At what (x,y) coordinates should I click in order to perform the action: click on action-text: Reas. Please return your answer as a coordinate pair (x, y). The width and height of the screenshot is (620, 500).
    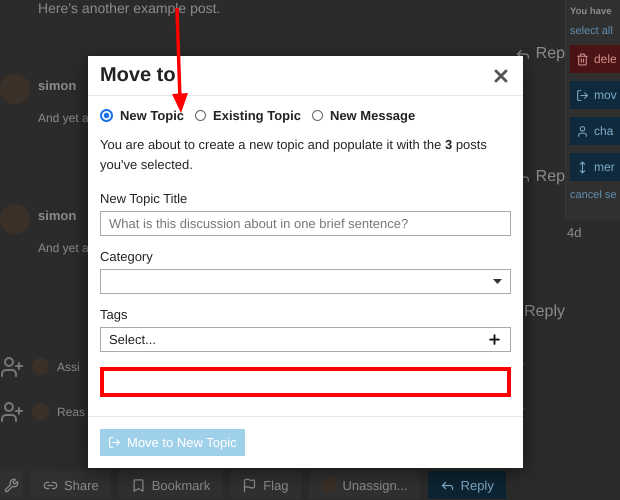
    Looking at the image, I should click on (71, 411).